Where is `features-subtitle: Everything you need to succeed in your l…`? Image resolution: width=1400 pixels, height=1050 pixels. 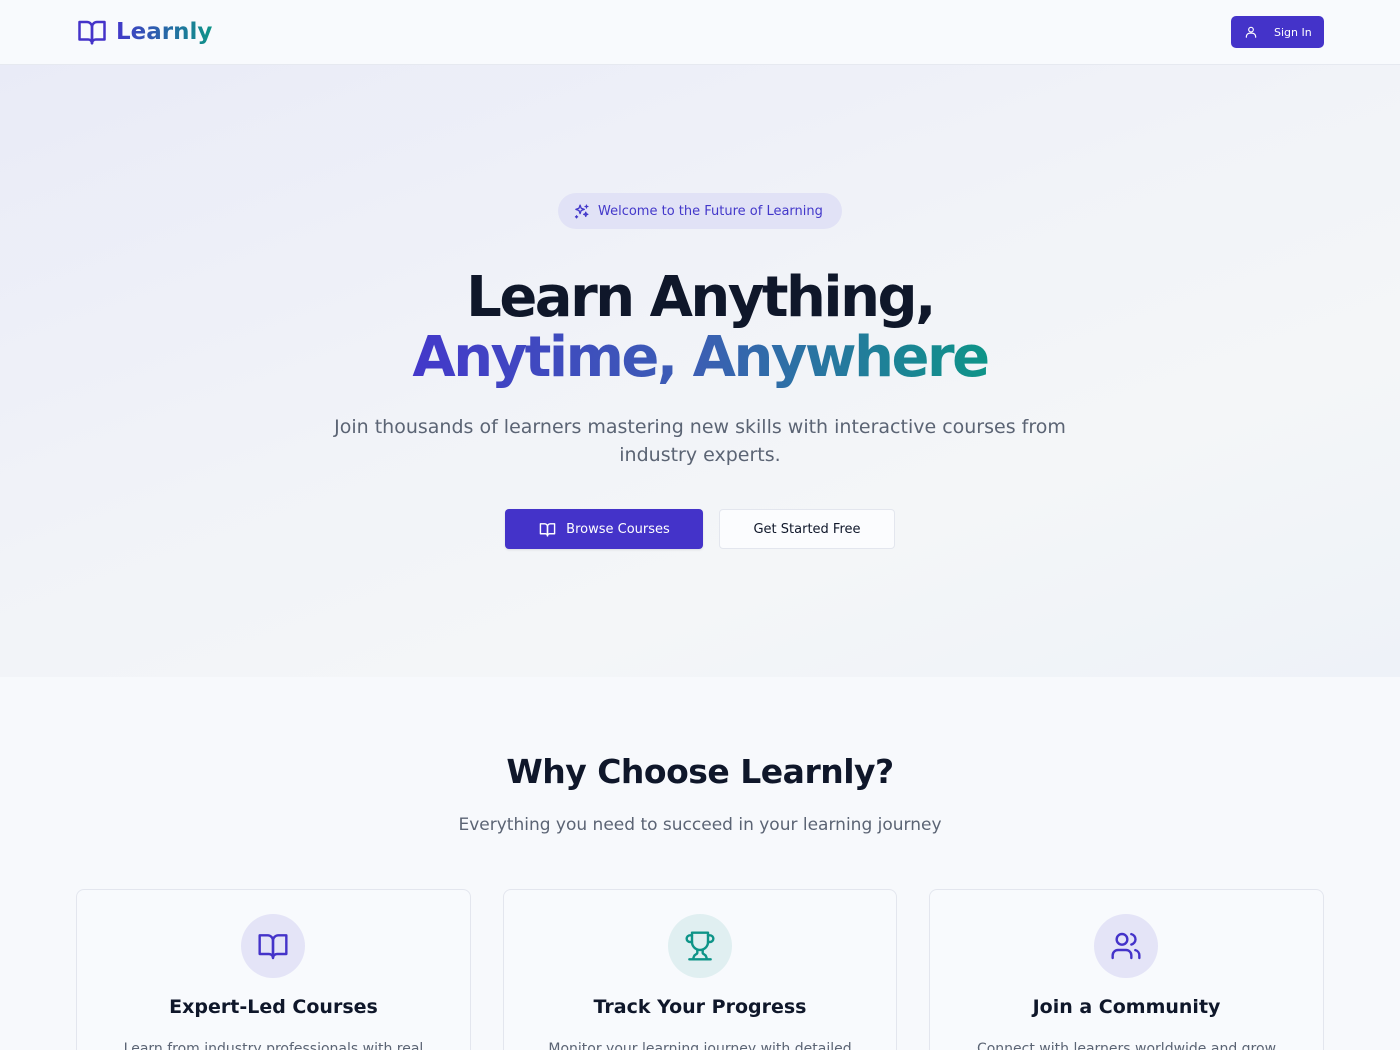
features-subtitle: Everything you need to succeed in your l… is located at coordinates (700, 825).